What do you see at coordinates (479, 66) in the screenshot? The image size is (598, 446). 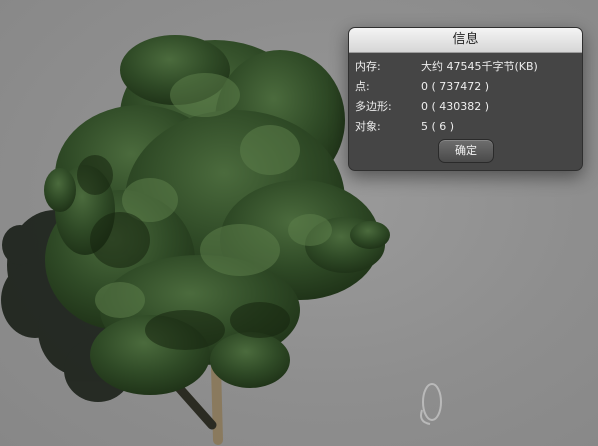 I see `memory-value: 大约 47545千字节(KB)` at bounding box center [479, 66].